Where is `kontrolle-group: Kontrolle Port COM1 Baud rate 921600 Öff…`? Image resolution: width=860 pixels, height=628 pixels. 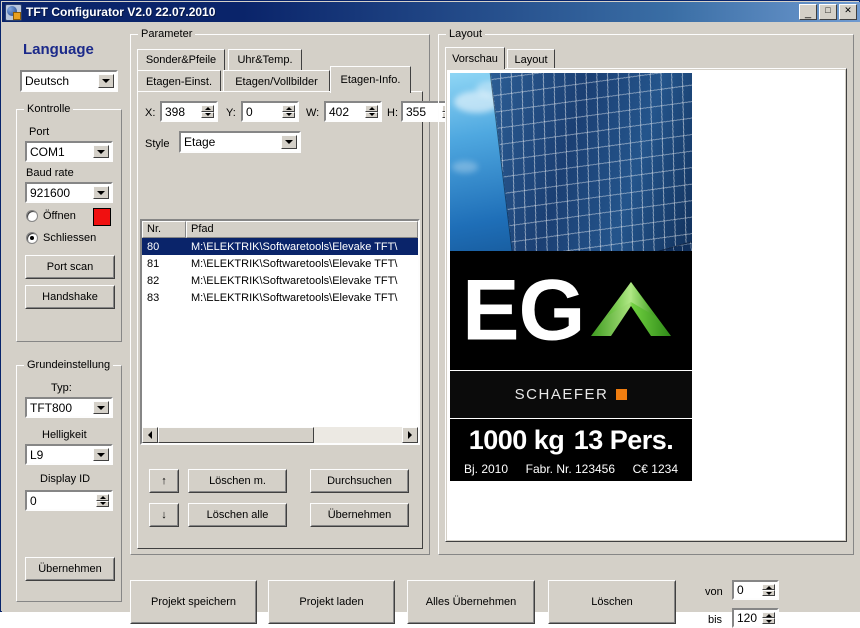 kontrolle-group: Kontrolle Port COM1 Baud rate 921600 Öff… is located at coordinates (69, 222).